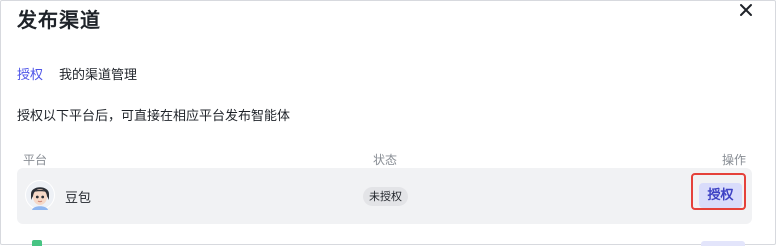 The image size is (776, 246). What do you see at coordinates (30, 73) in the screenshot?
I see `tab-authorize: 授权` at bounding box center [30, 73].